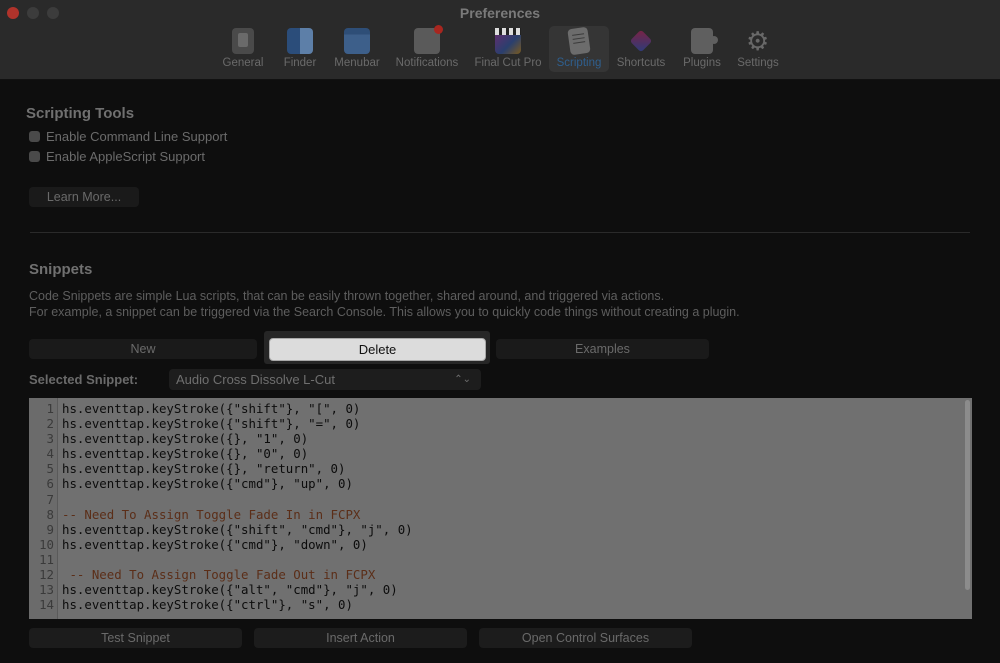 Image resolution: width=1000 pixels, height=663 pixels. What do you see at coordinates (758, 41) in the screenshot?
I see `settings-icon: ⚙` at bounding box center [758, 41].